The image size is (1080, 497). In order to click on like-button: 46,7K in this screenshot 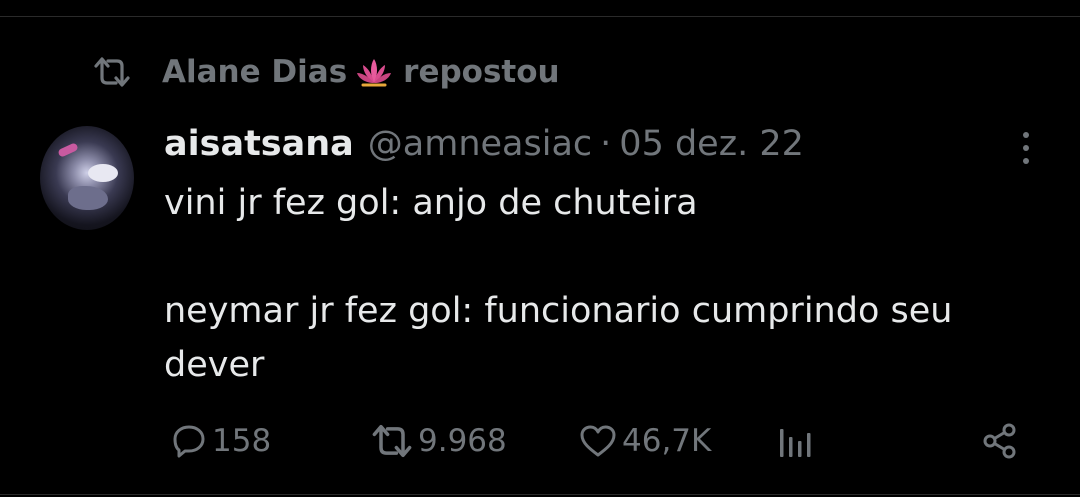, I will do `click(644, 441)`.